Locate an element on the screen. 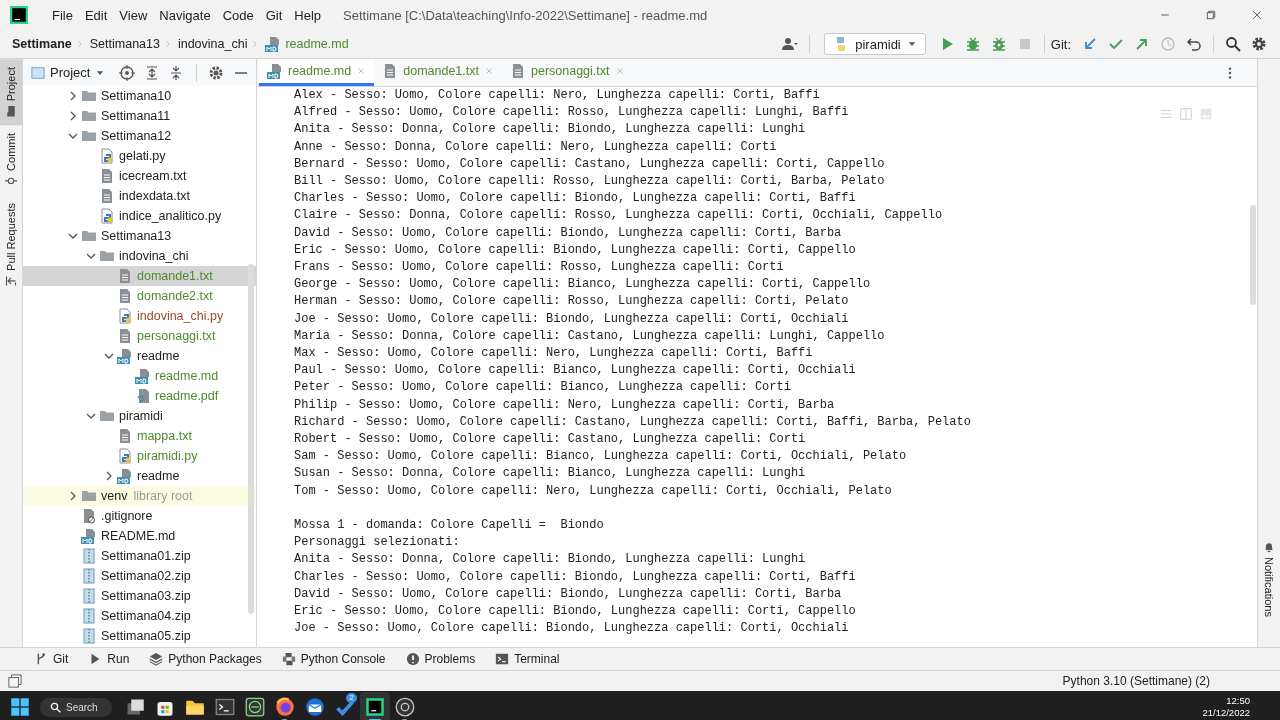  tree-item: venv library root is located at coordinates (139, 496).